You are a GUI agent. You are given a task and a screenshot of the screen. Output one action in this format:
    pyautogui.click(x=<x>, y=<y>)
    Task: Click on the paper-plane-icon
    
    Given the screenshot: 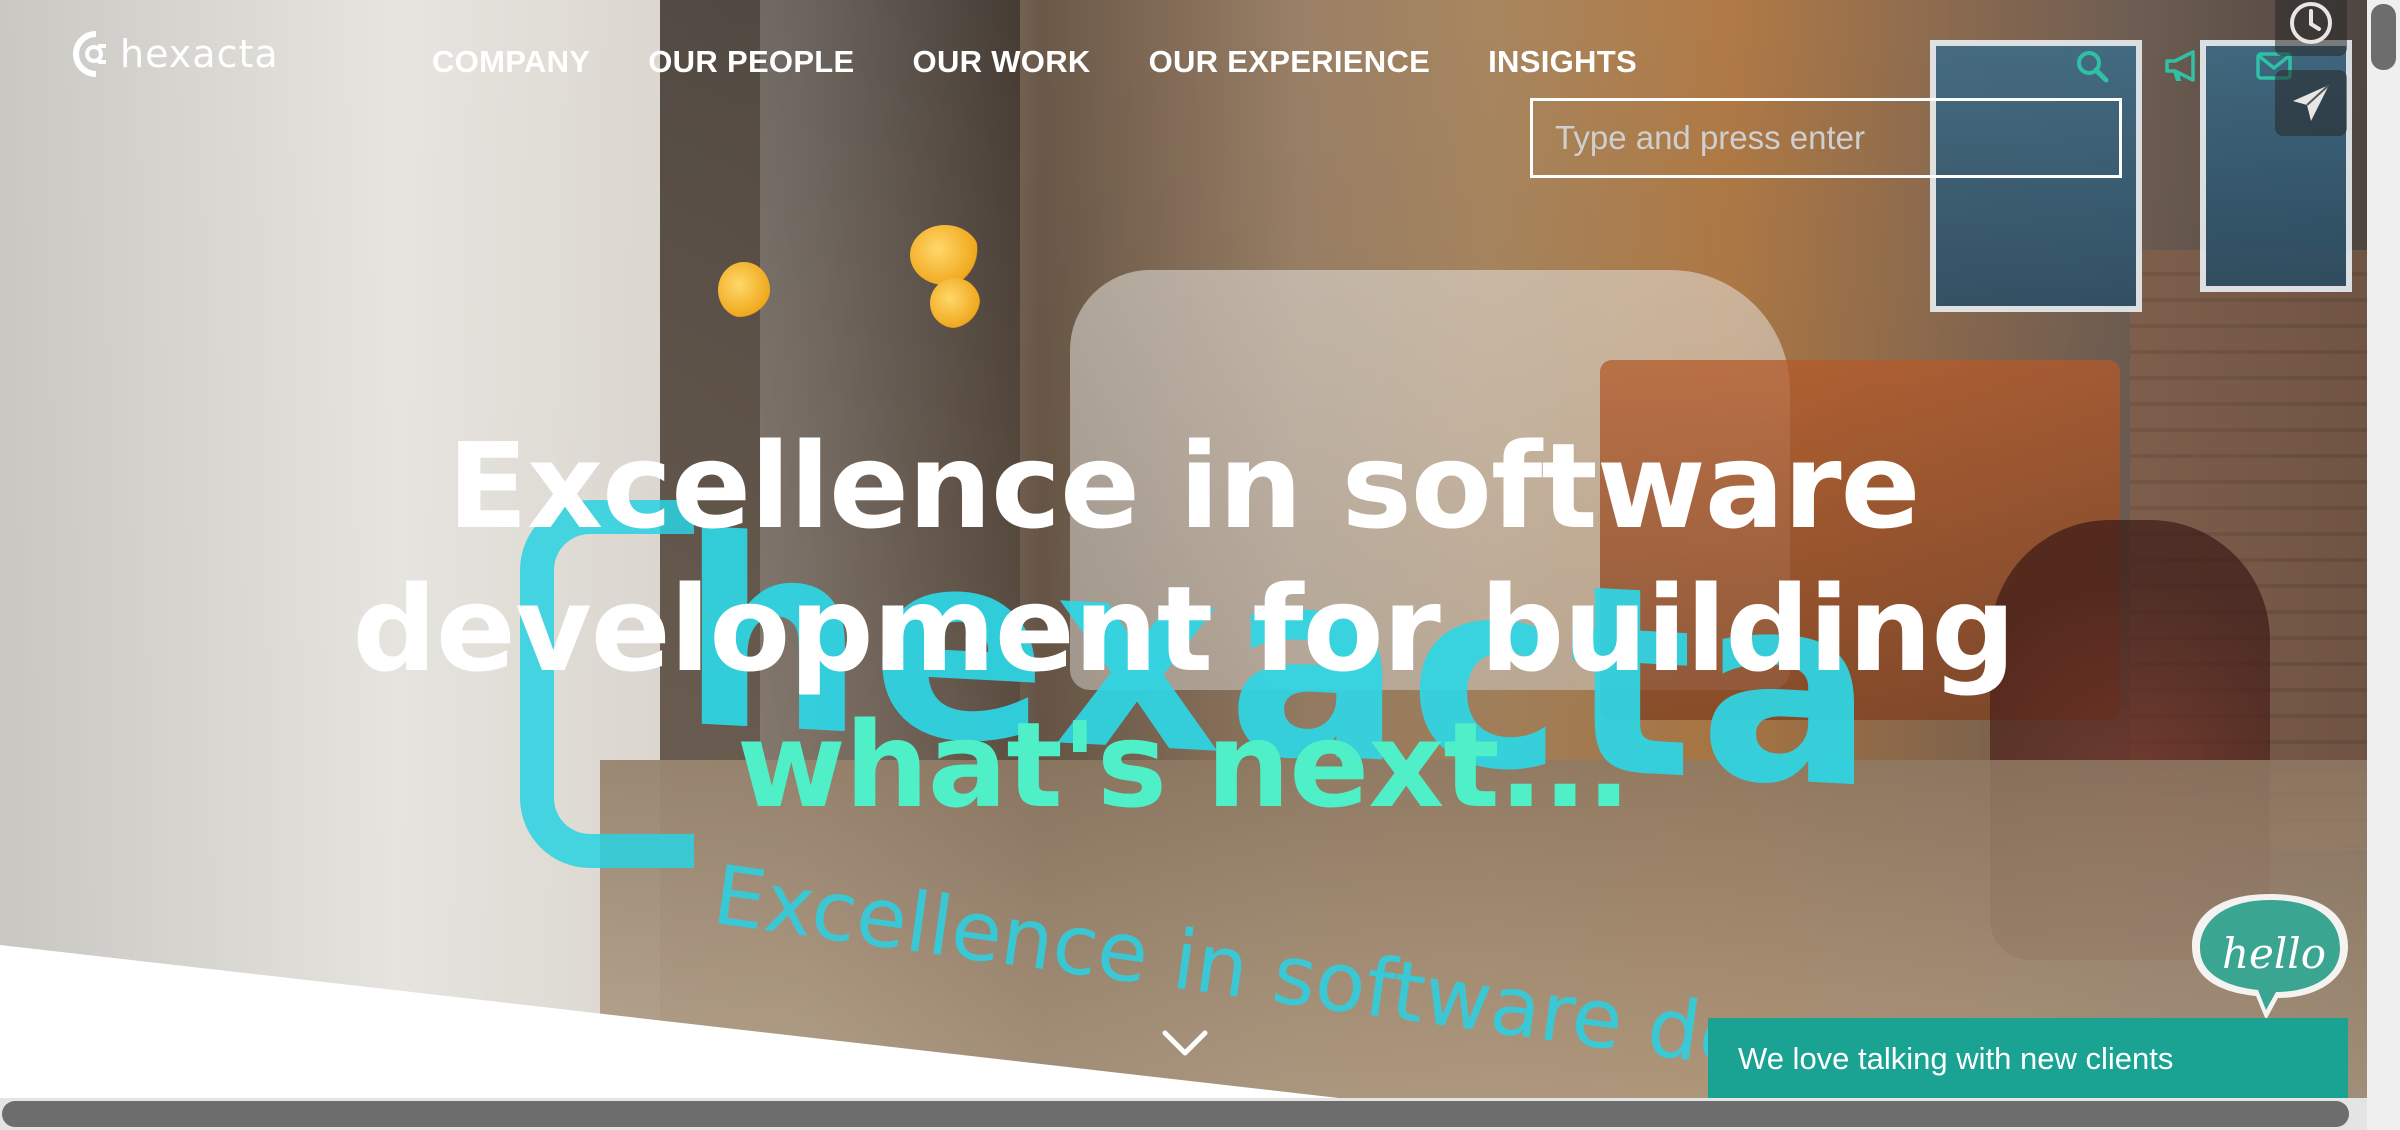 What is the action you would take?
    pyautogui.click(x=2311, y=102)
    